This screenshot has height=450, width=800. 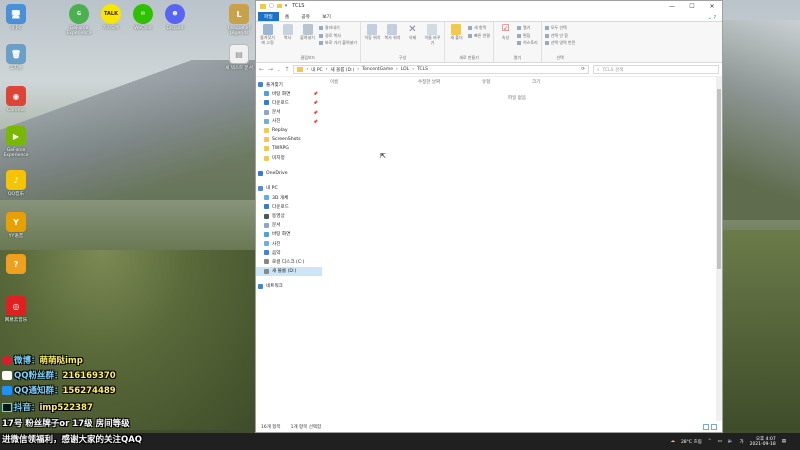 I want to click on nav-item: 문서, so click(x=289, y=225).